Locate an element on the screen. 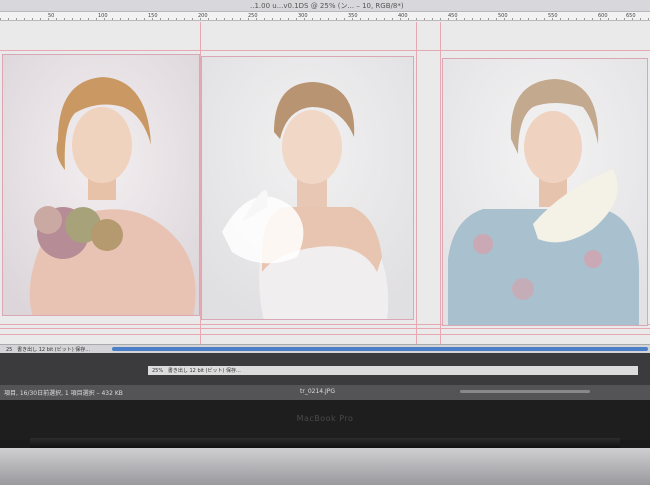 The image size is (650, 485). ruler-label: 350 is located at coordinates (353, 16).